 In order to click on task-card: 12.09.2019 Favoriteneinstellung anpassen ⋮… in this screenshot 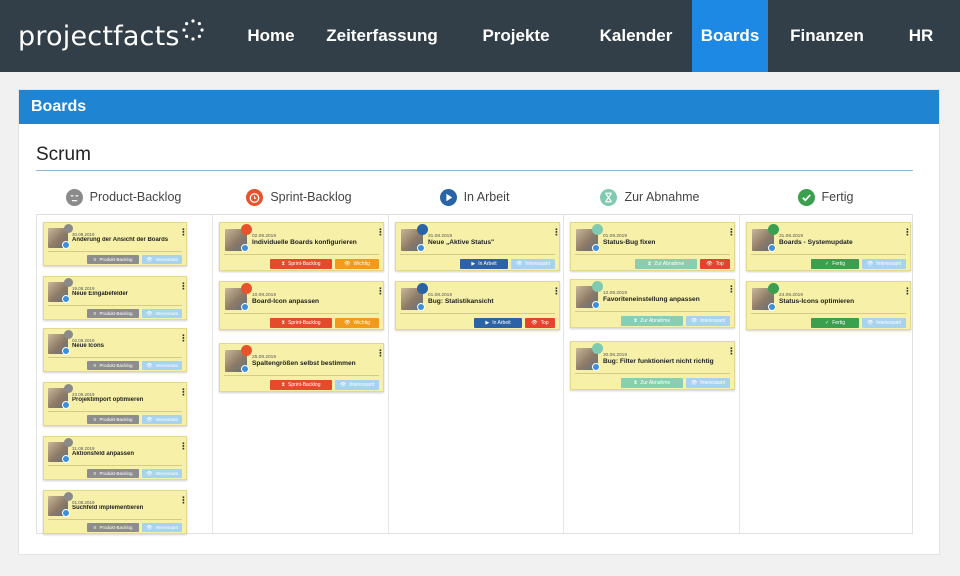, I will do `click(653, 303)`.